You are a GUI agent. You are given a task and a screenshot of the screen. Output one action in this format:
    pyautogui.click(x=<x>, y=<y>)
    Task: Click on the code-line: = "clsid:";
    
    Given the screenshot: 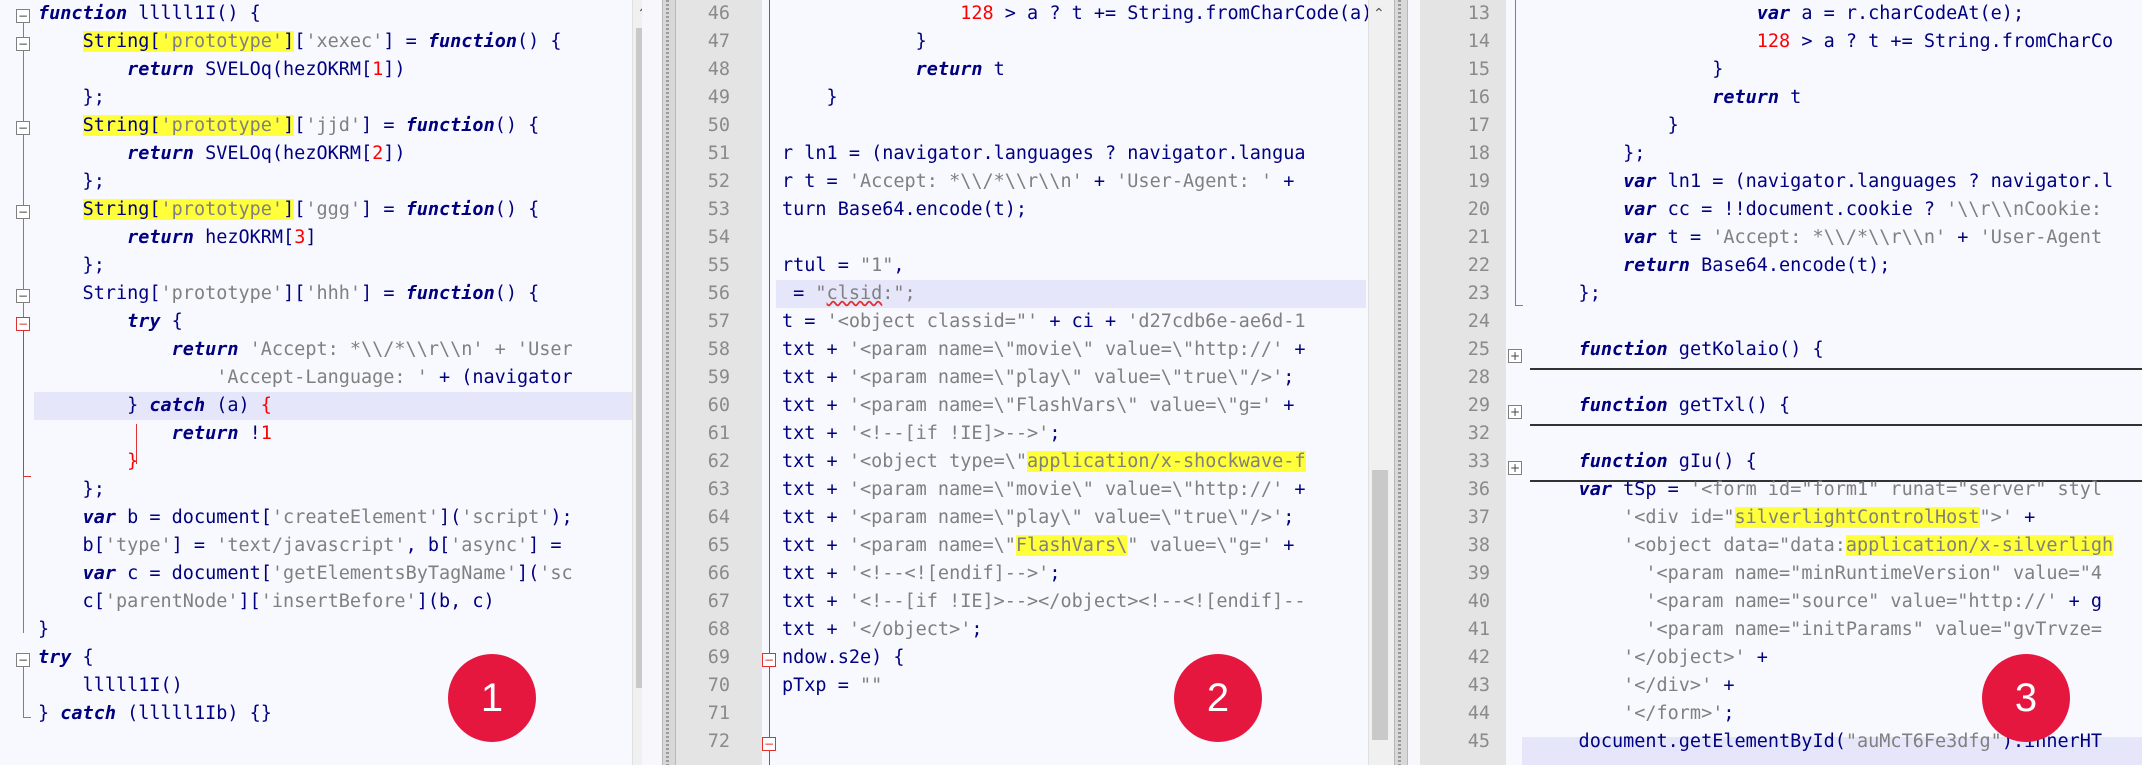 What is the action you would take?
    pyautogui.click(x=1077, y=294)
    